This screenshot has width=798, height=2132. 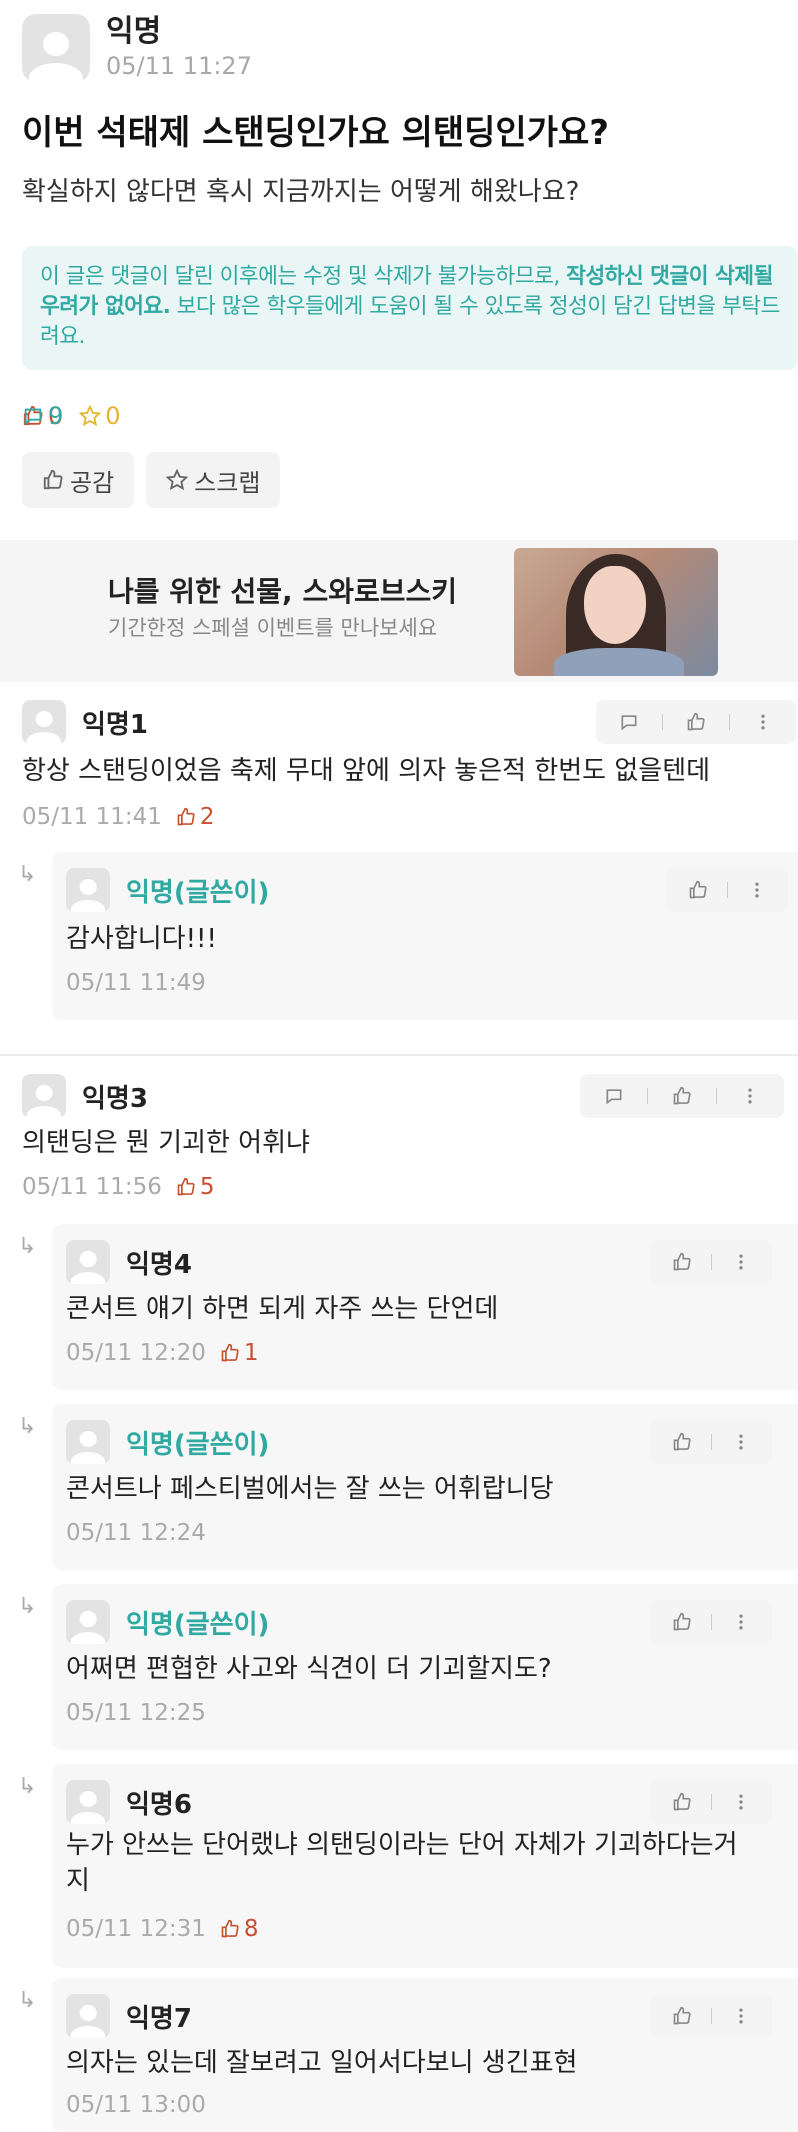 I want to click on star-icon, so click(x=177, y=480).